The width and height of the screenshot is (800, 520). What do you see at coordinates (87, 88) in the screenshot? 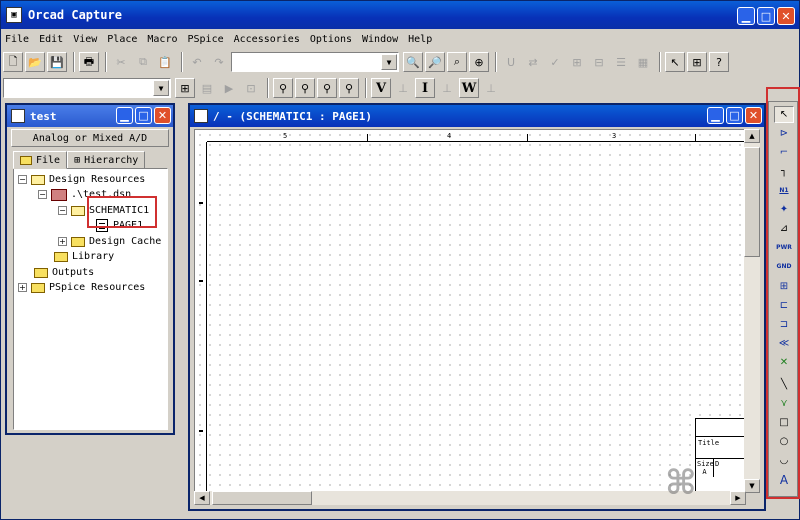
I see `simulation-profile-combo: ▼` at bounding box center [87, 88].